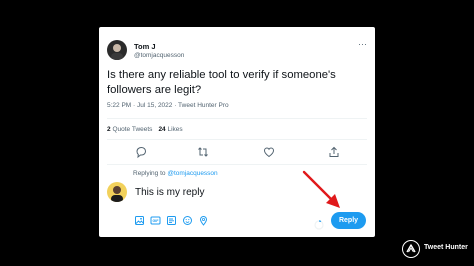 The image size is (474, 266). I want to click on location-icon, so click(203, 220).